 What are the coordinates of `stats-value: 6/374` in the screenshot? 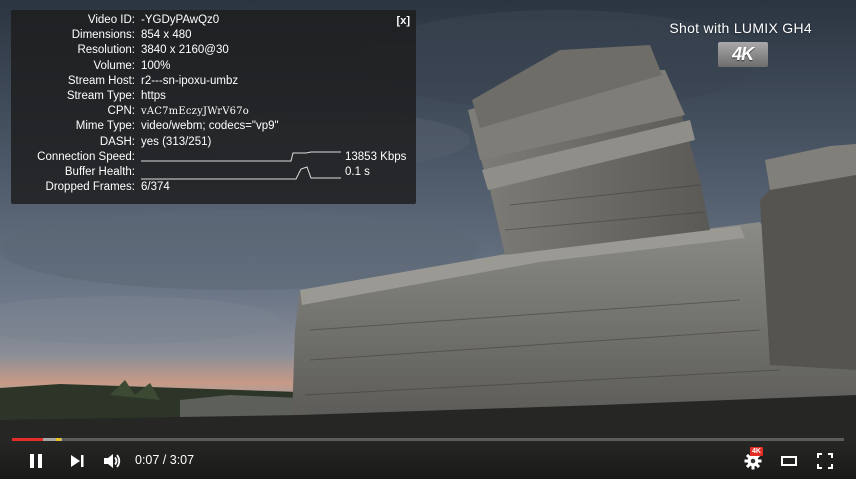 It's located at (155, 187).